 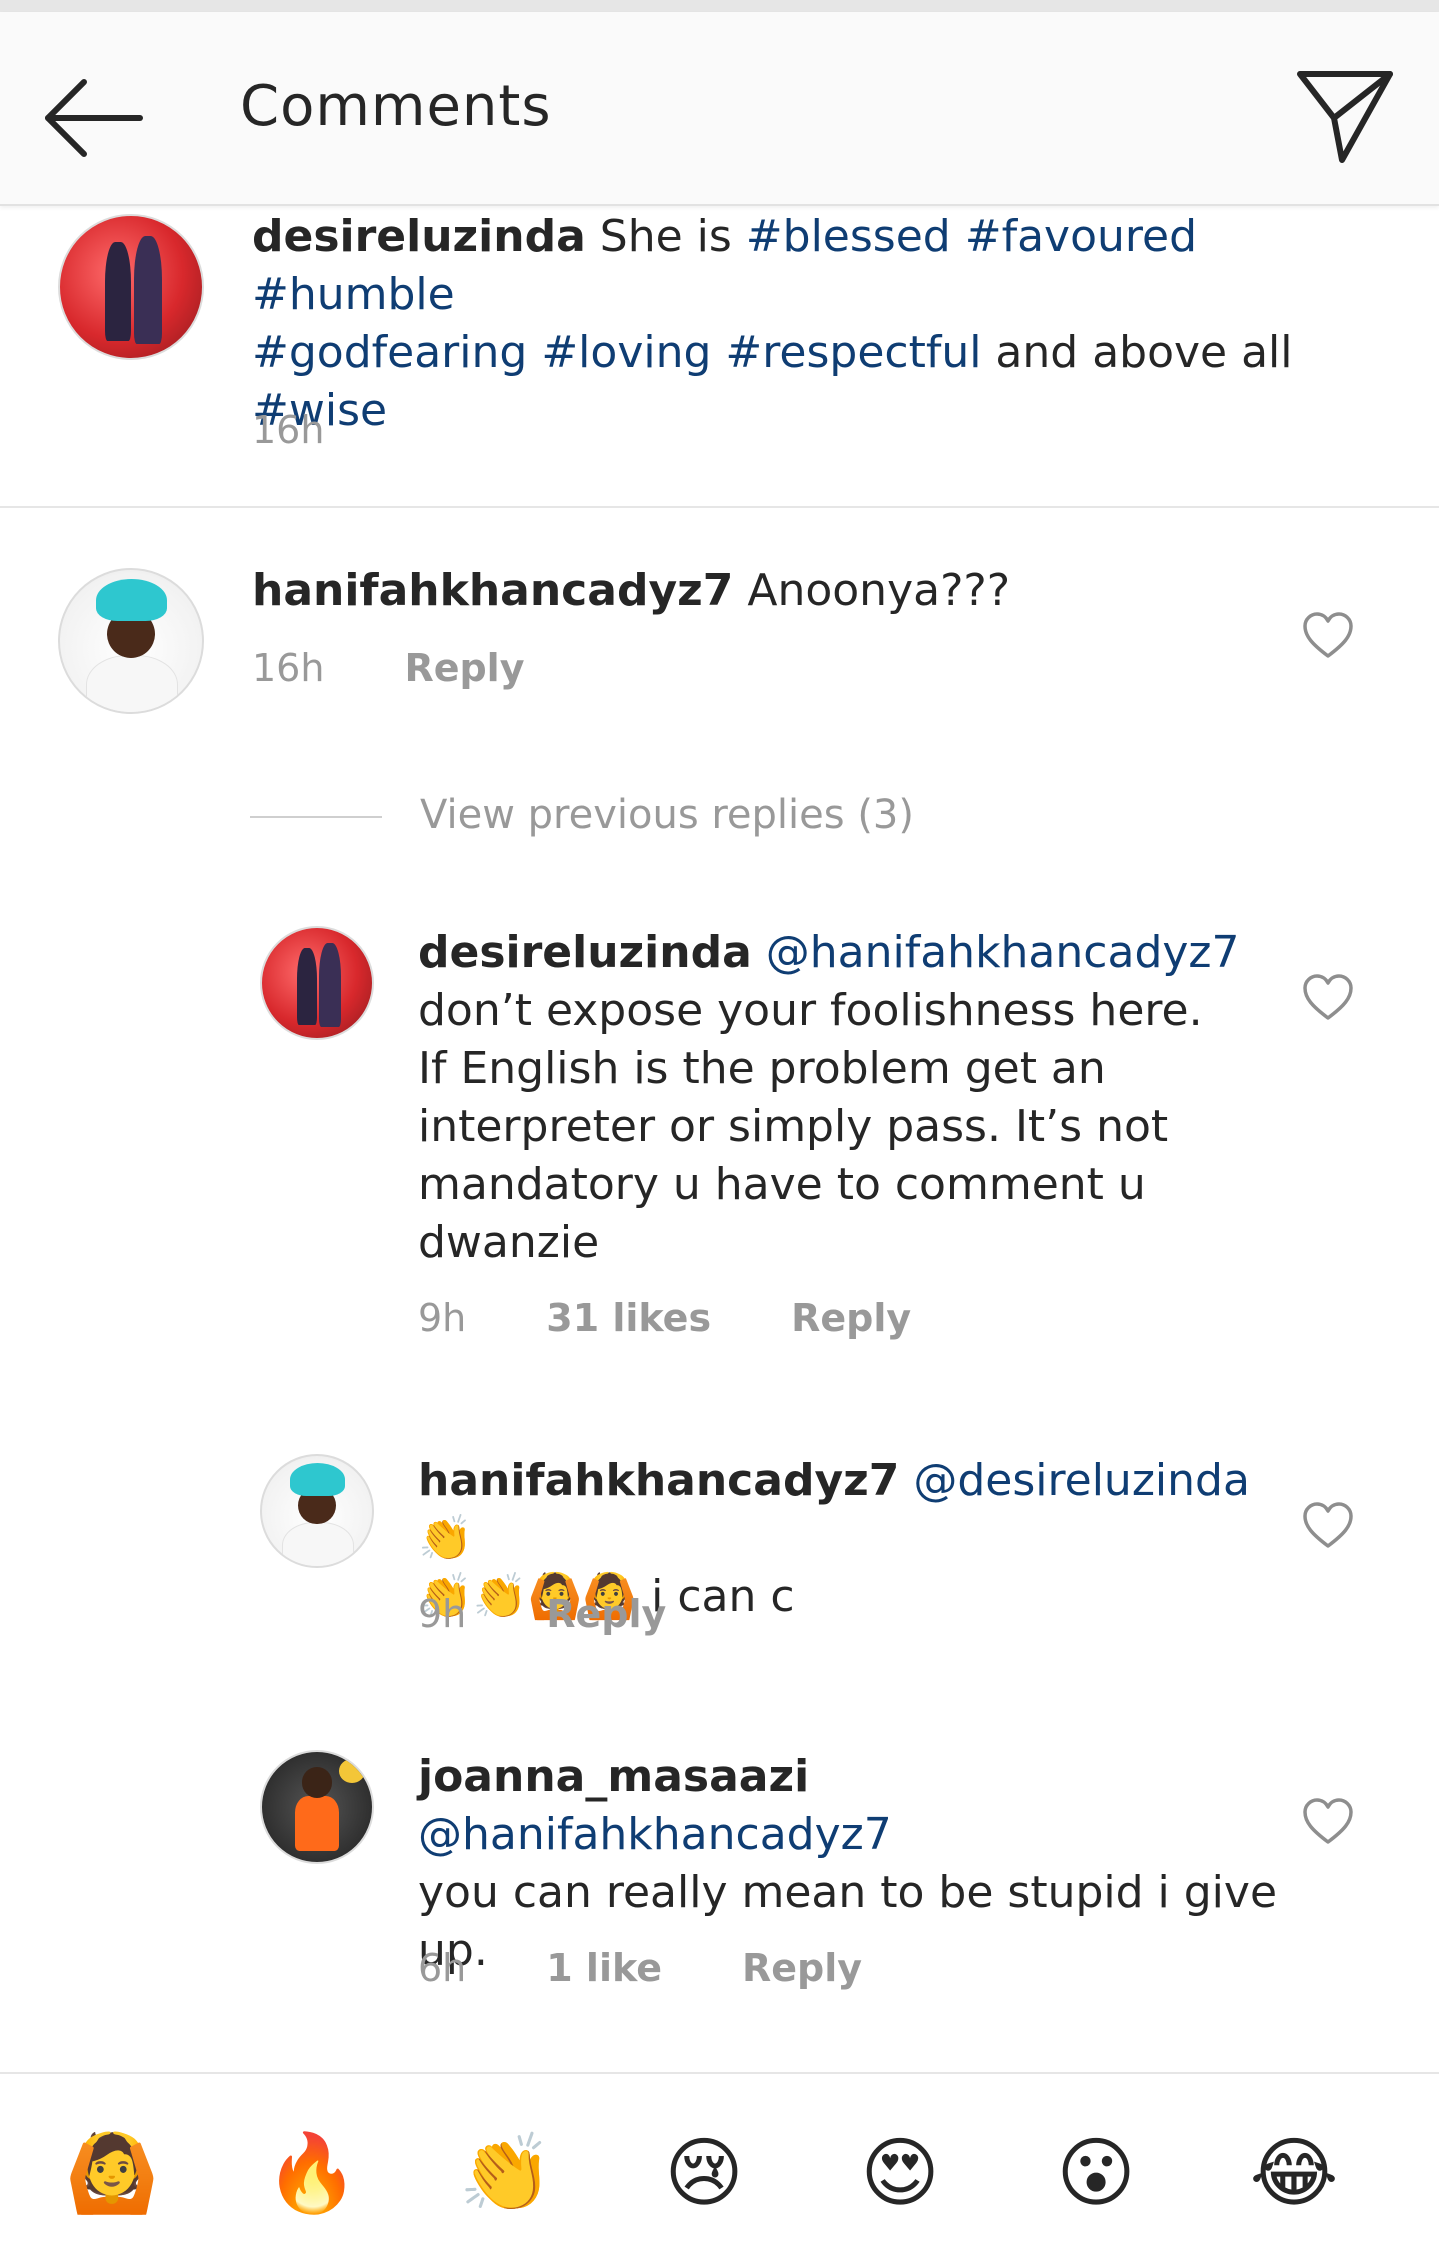 I want to click on send-button, so click(x=1345, y=115).